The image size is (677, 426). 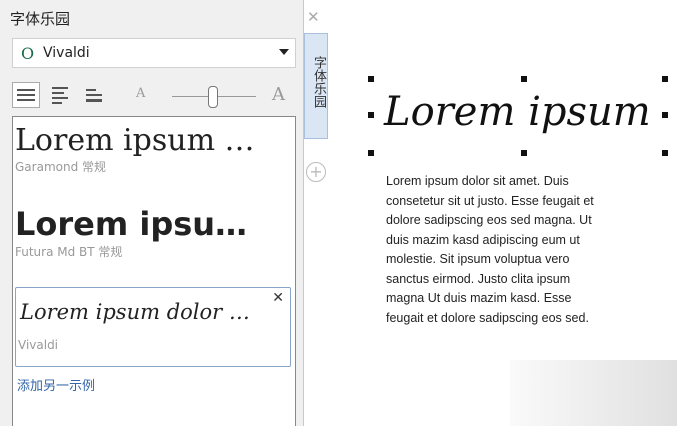 I want to click on add-sample-link: 添加另一示例, so click(x=56, y=384).